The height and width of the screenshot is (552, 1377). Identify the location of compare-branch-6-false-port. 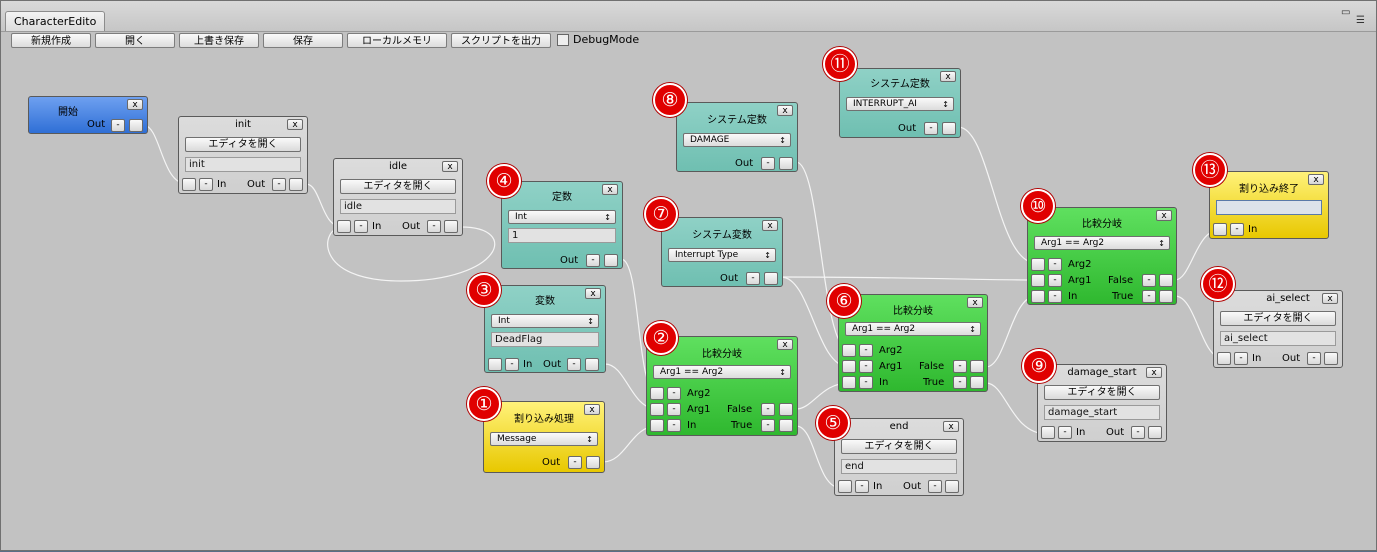
(977, 366).